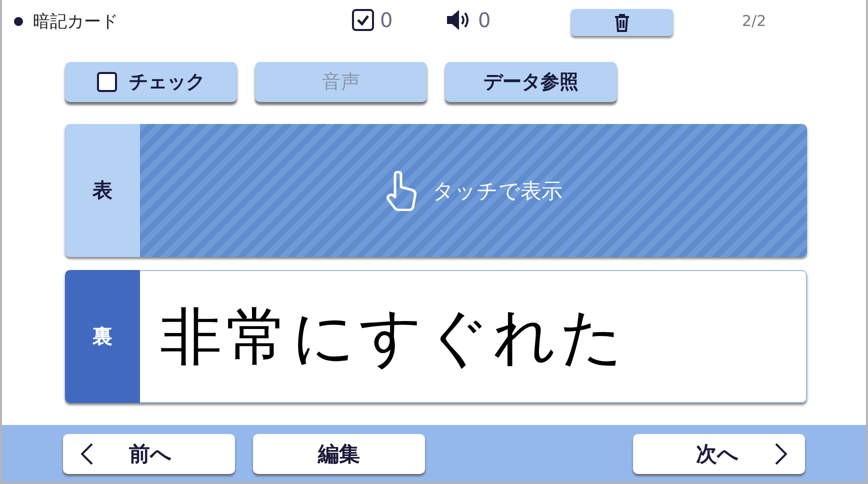 The width and height of the screenshot is (868, 484). Describe the element at coordinates (393, 336) in the screenshot. I see `handwritten-answer: 非常にすぐれた` at that location.